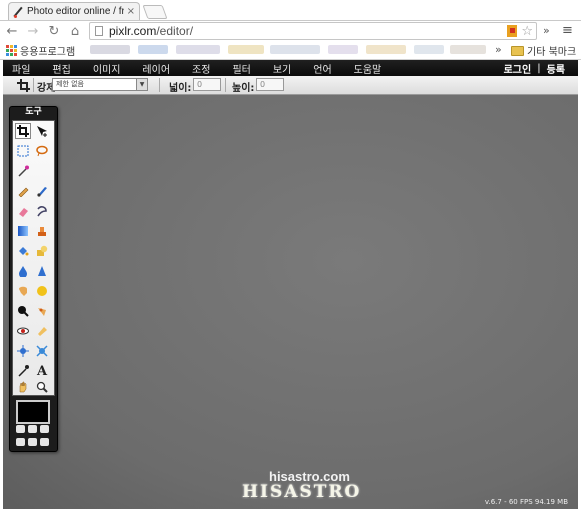 The image size is (581, 512). Describe the element at coordinates (42, 371) in the screenshot. I see `type-tool-icon: A` at that location.